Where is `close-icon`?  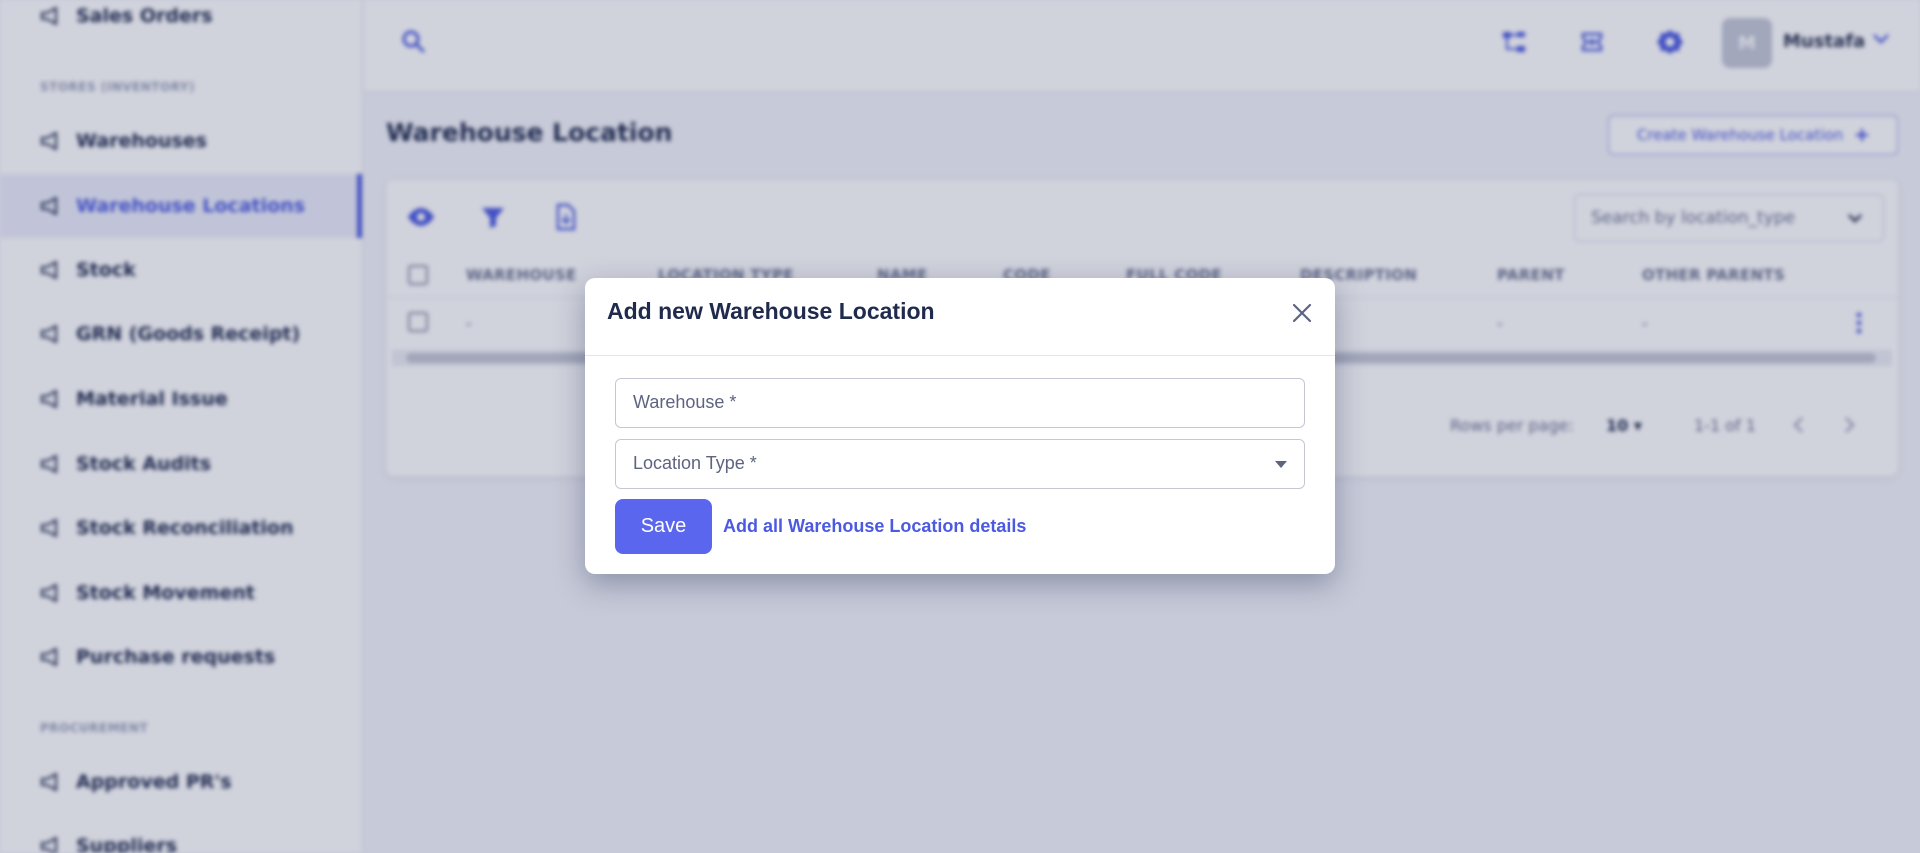 close-icon is located at coordinates (1302, 313).